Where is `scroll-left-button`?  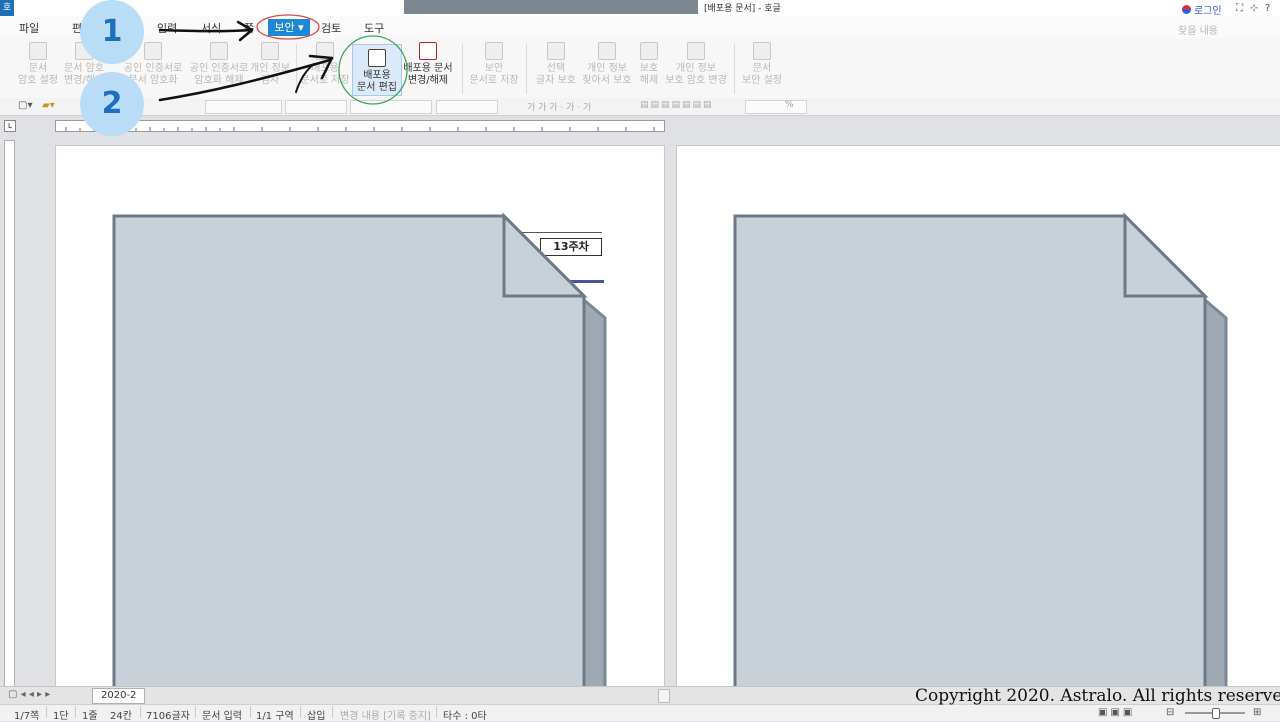
scroll-left-button is located at coordinates (664, 696).